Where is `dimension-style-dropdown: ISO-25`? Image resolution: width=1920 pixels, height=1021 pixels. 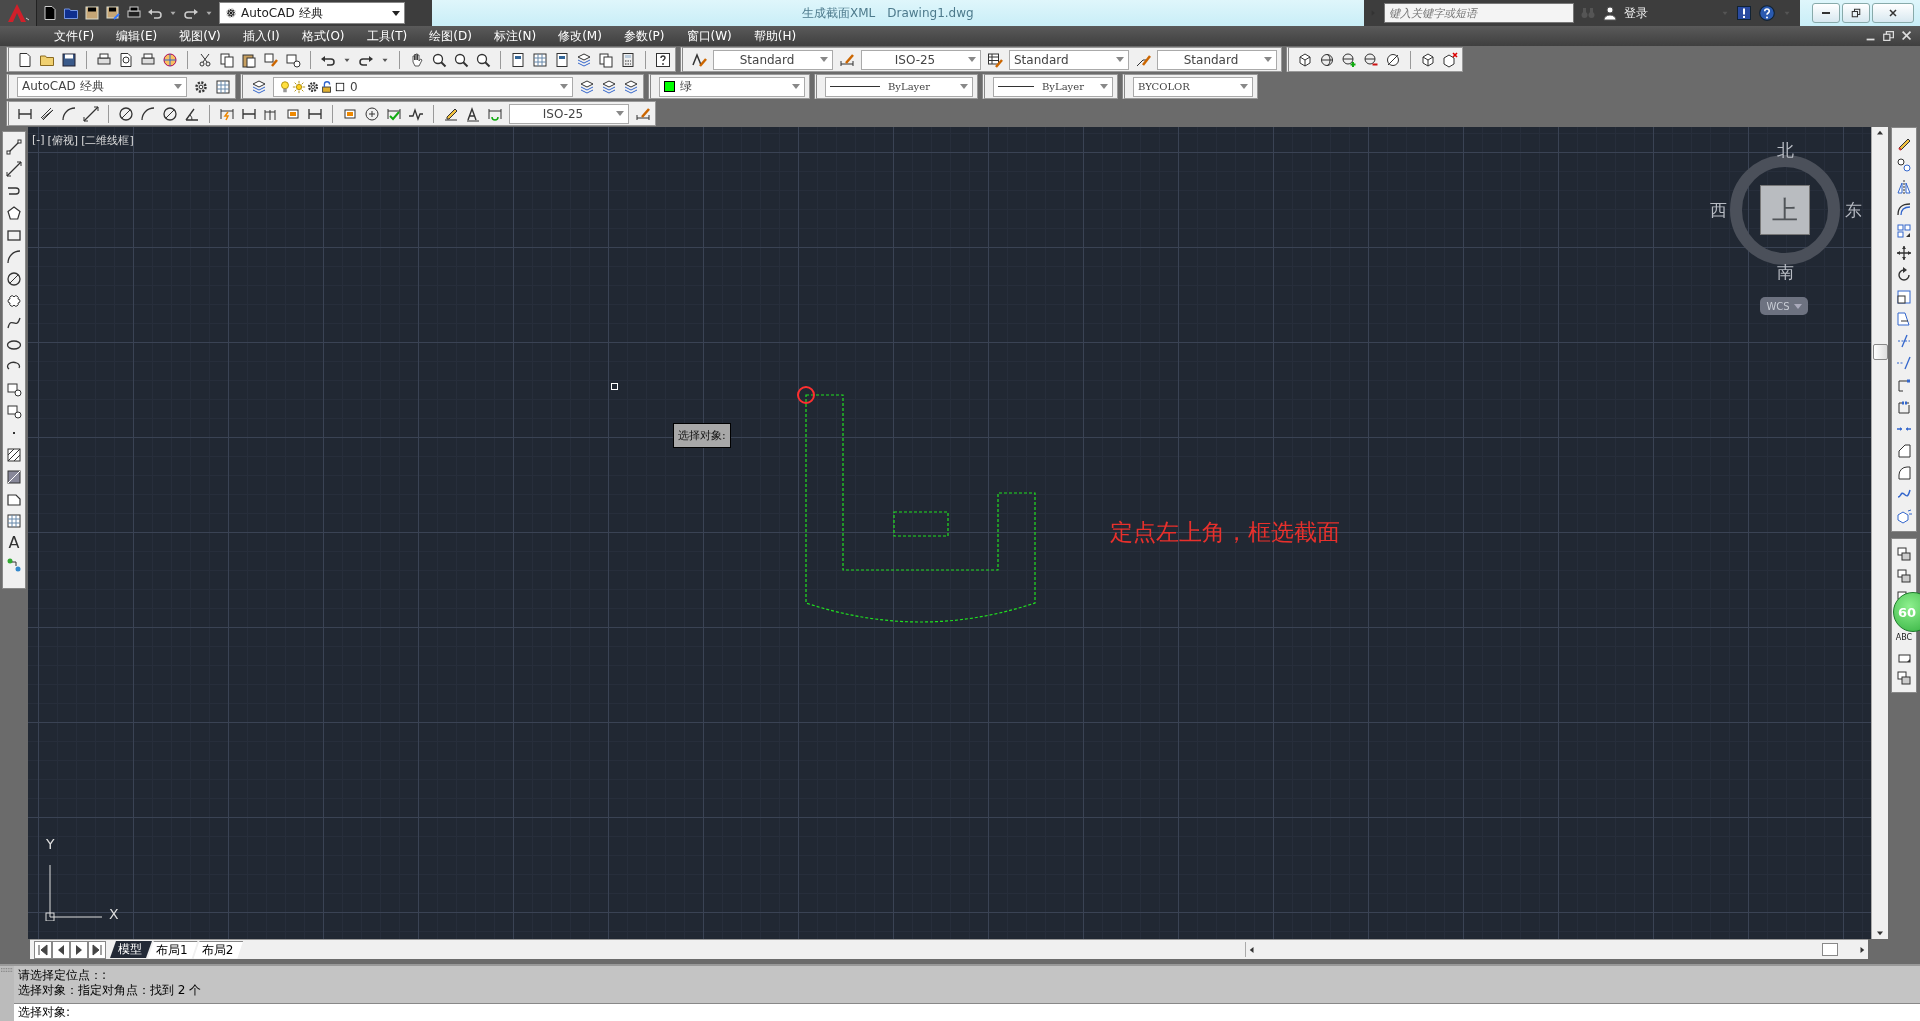 dimension-style-dropdown: ISO-25 is located at coordinates (921, 59).